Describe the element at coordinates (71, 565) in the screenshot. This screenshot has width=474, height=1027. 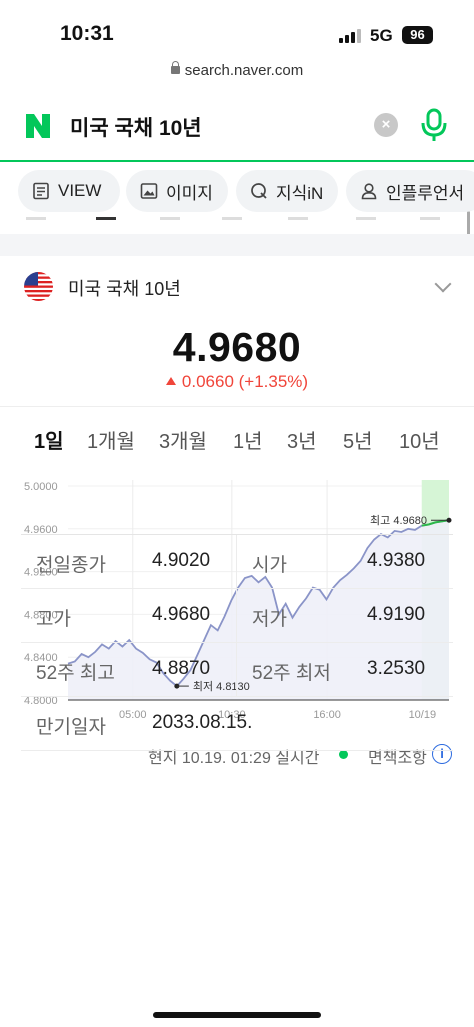
I see `stat-label: 전일종가` at that location.